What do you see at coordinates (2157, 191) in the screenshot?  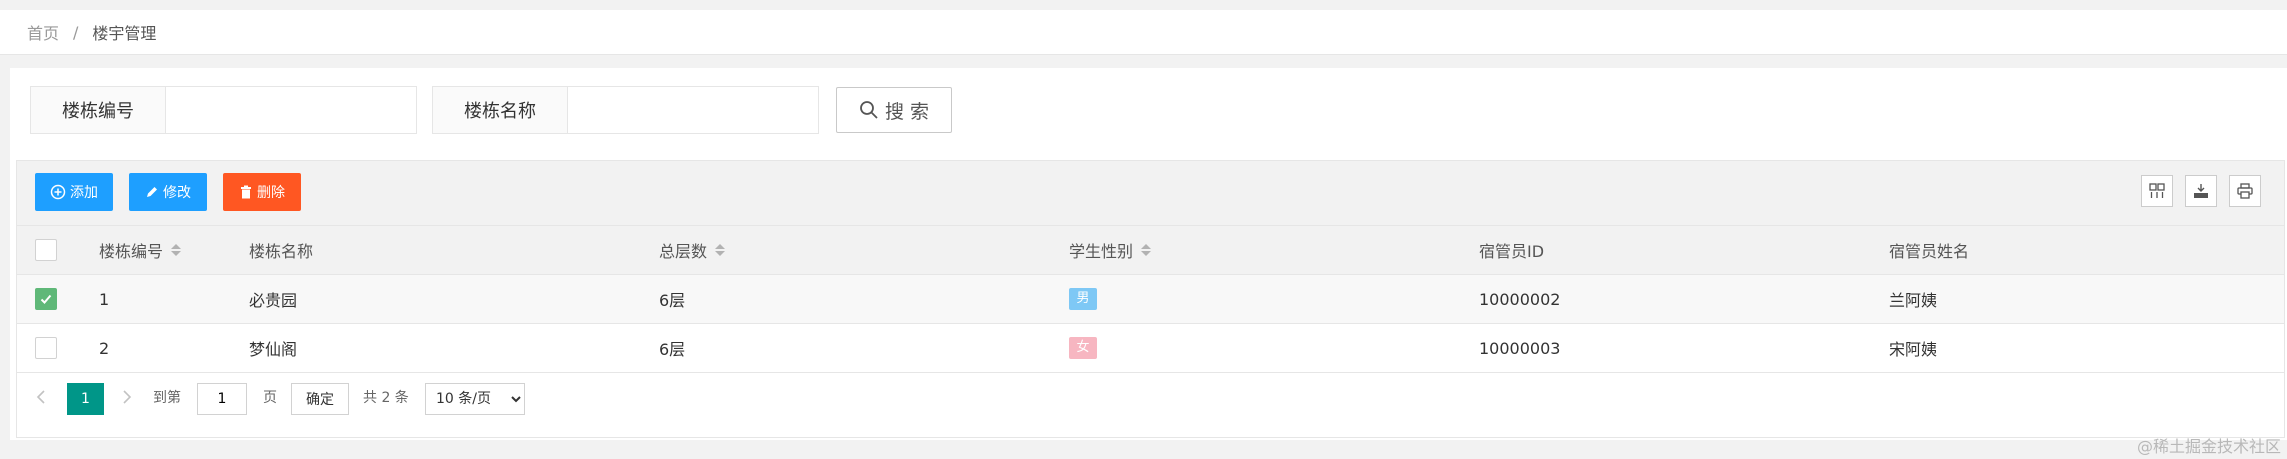 I see `columns-icon` at bounding box center [2157, 191].